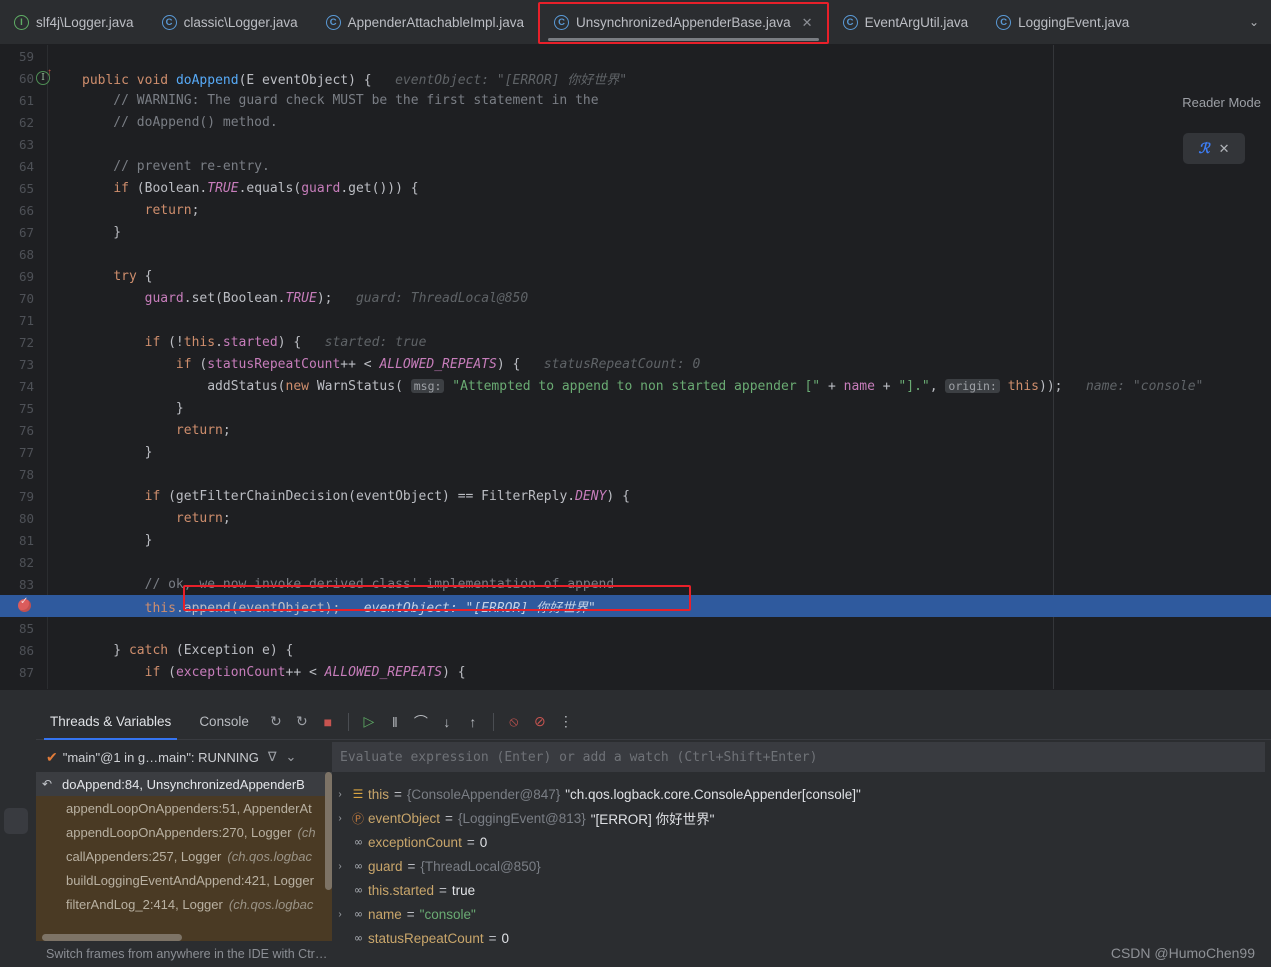 The height and width of the screenshot is (967, 1271). Describe the element at coordinates (635, 342) in the screenshot. I see `code-line: 72 if (!this.started) { started: true` at that location.